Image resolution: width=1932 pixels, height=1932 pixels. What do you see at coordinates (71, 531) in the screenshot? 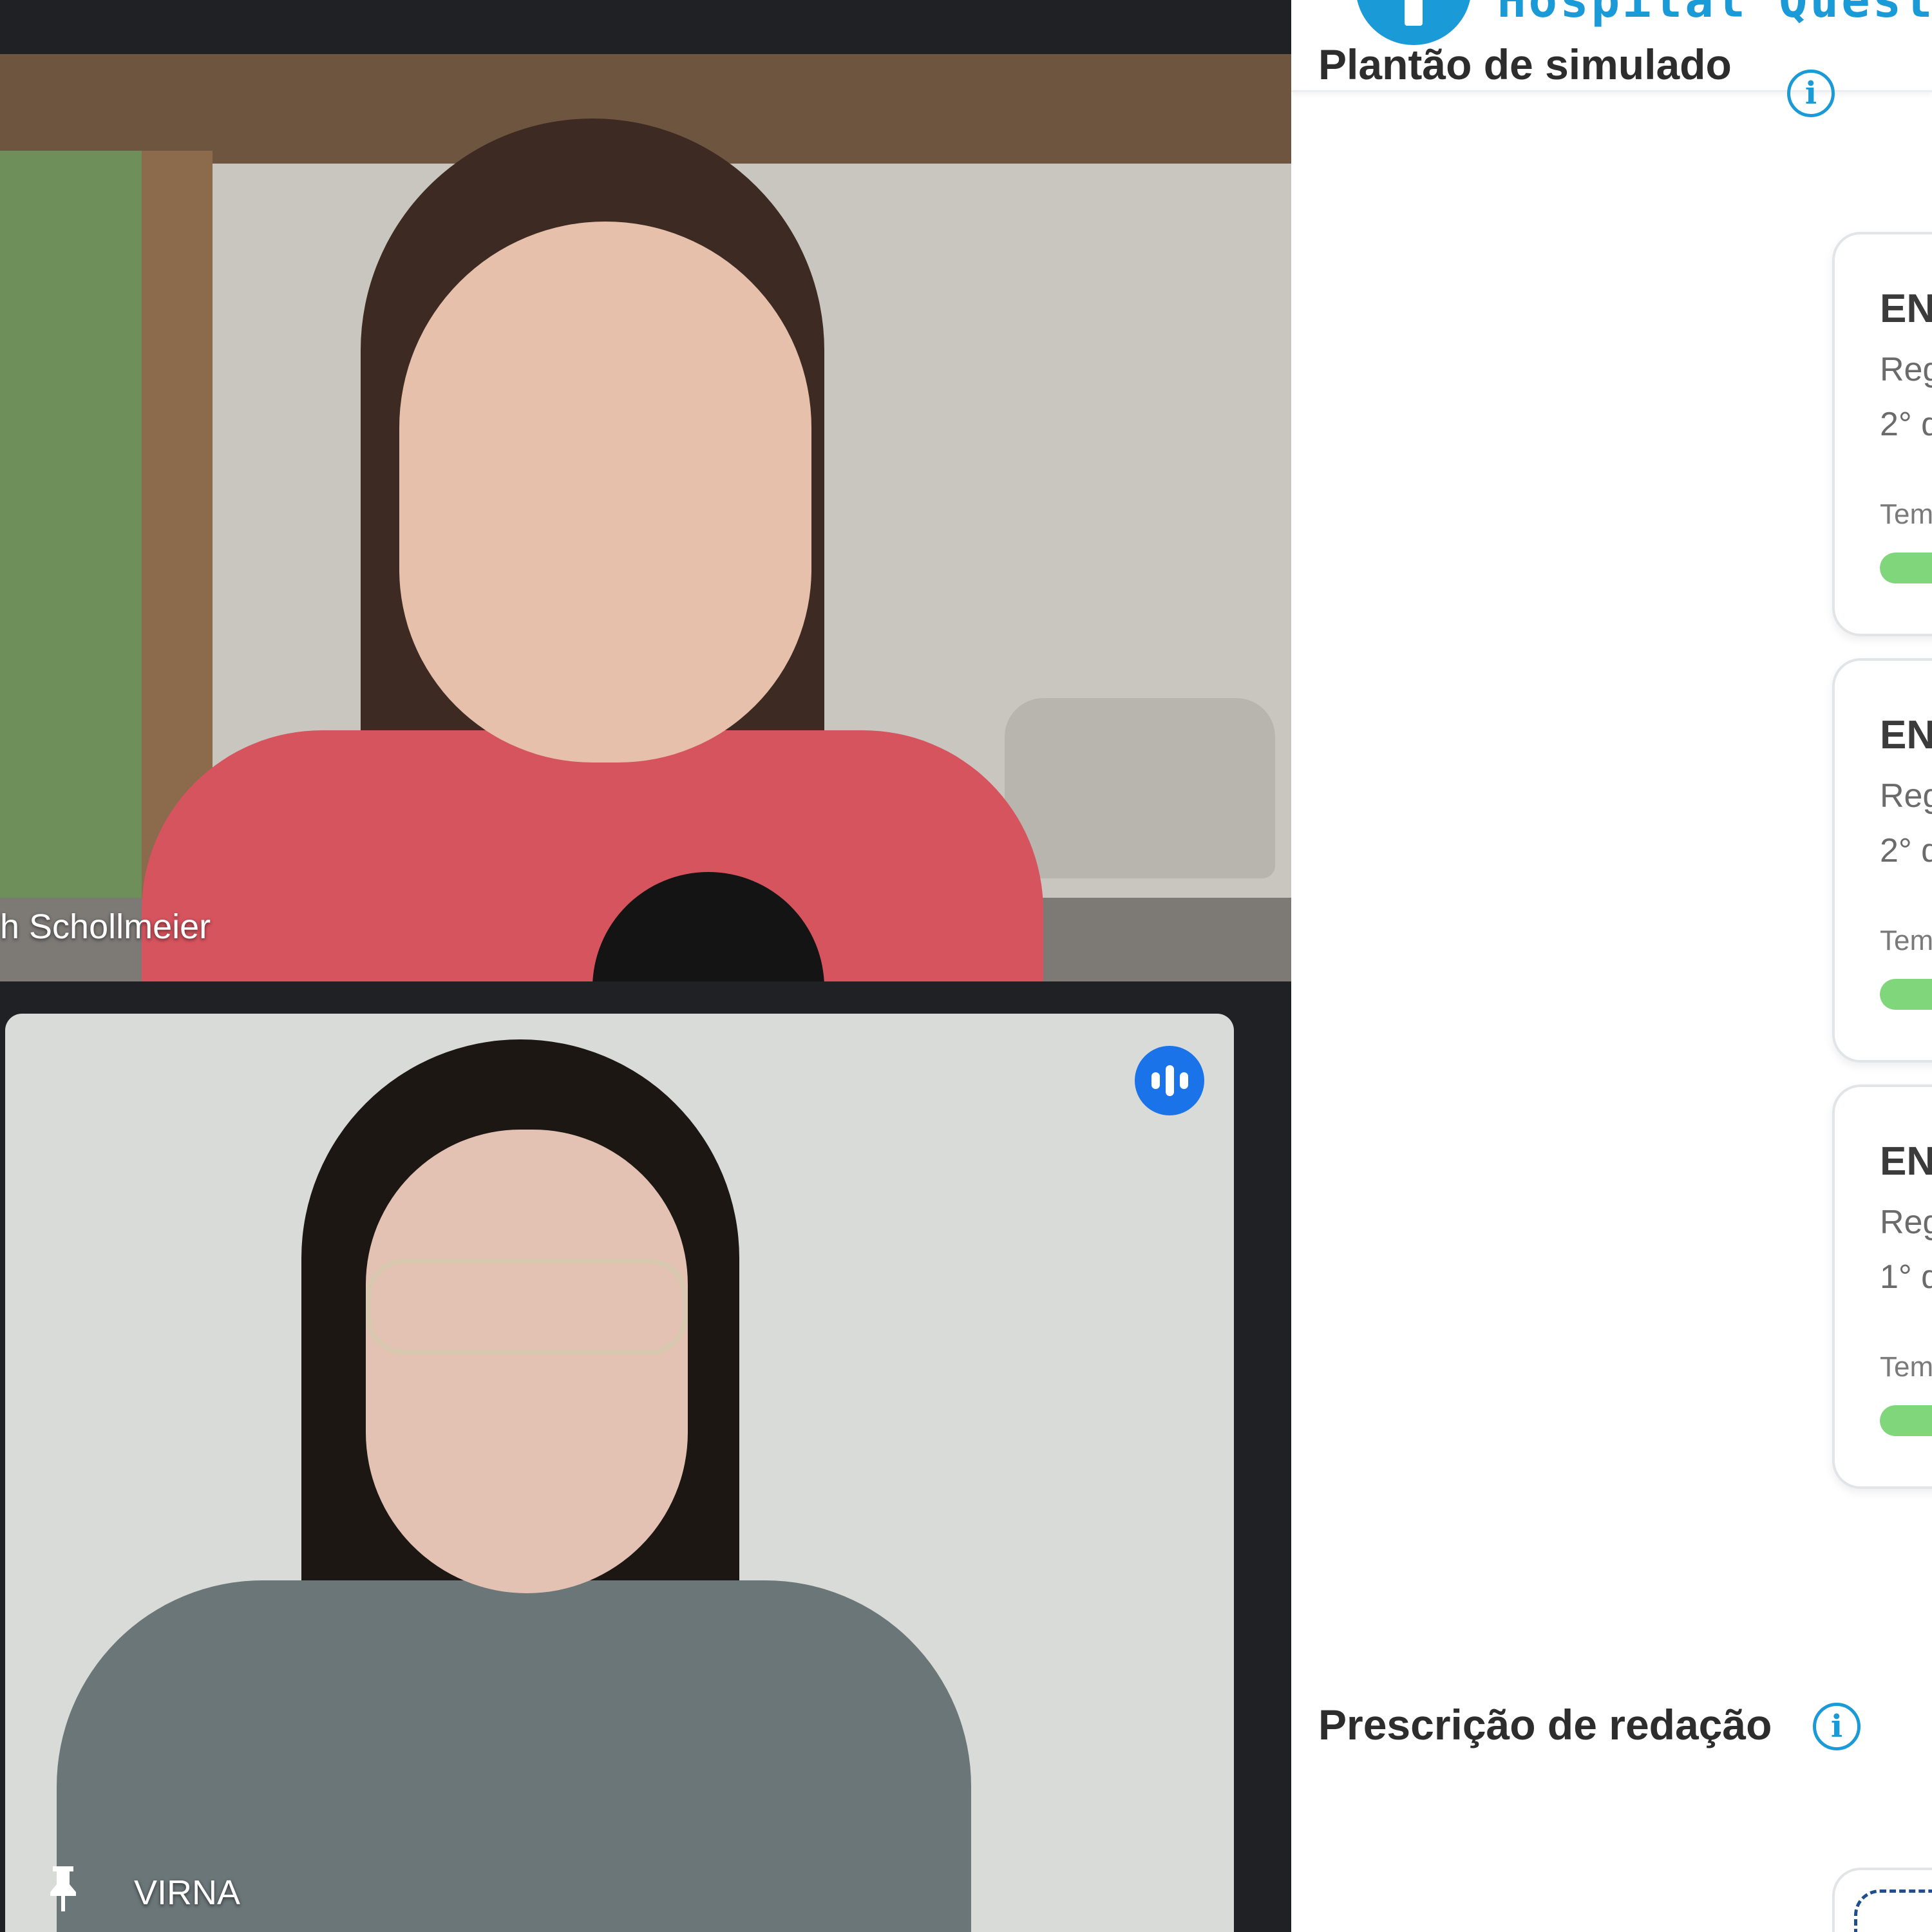
I see `background-window` at bounding box center [71, 531].